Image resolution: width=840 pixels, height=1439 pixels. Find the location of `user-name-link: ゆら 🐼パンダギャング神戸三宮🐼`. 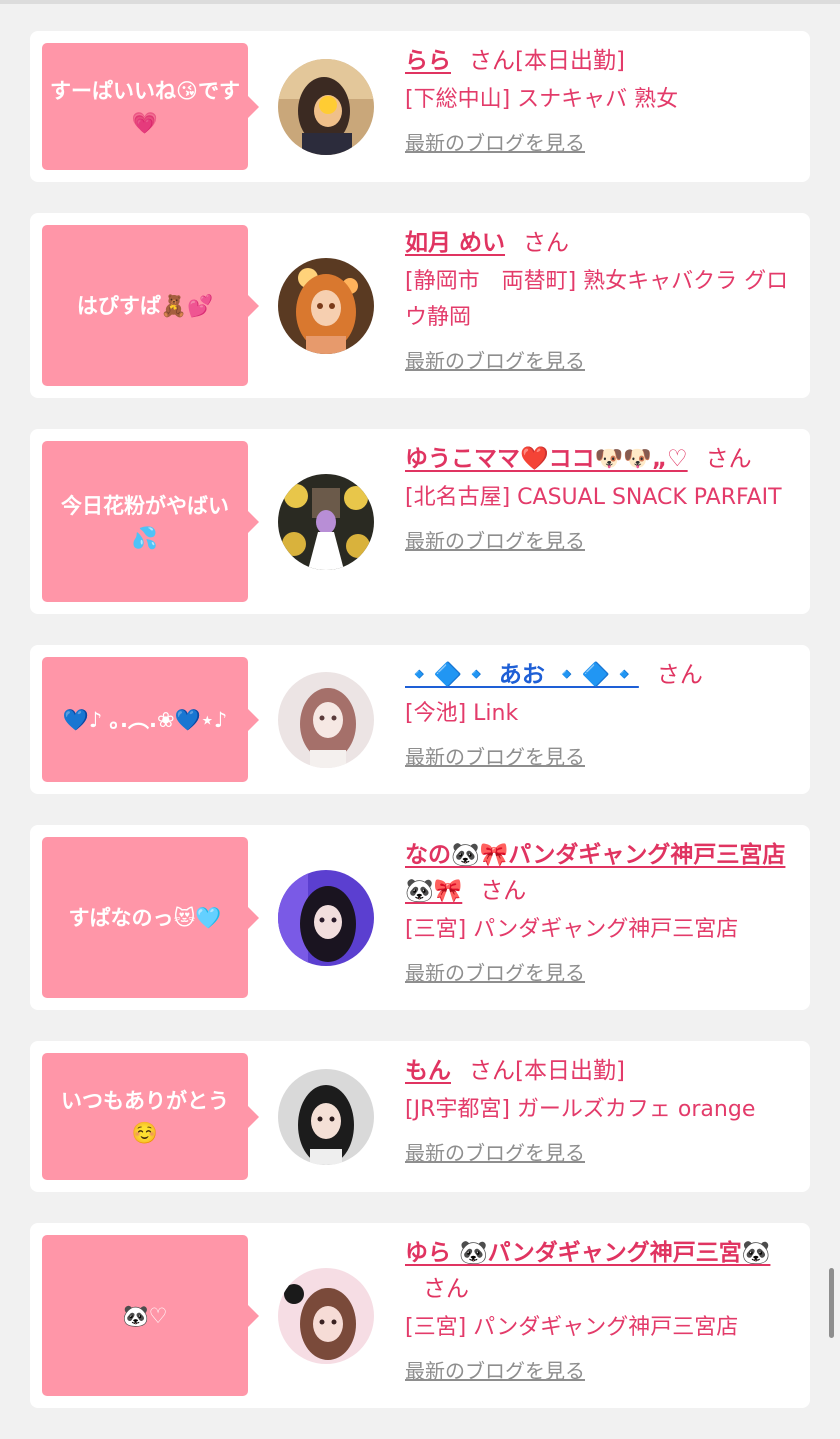

user-name-link: ゆら 🐼パンダギャング神戸三宮🐼 is located at coordinates (587, 1253).